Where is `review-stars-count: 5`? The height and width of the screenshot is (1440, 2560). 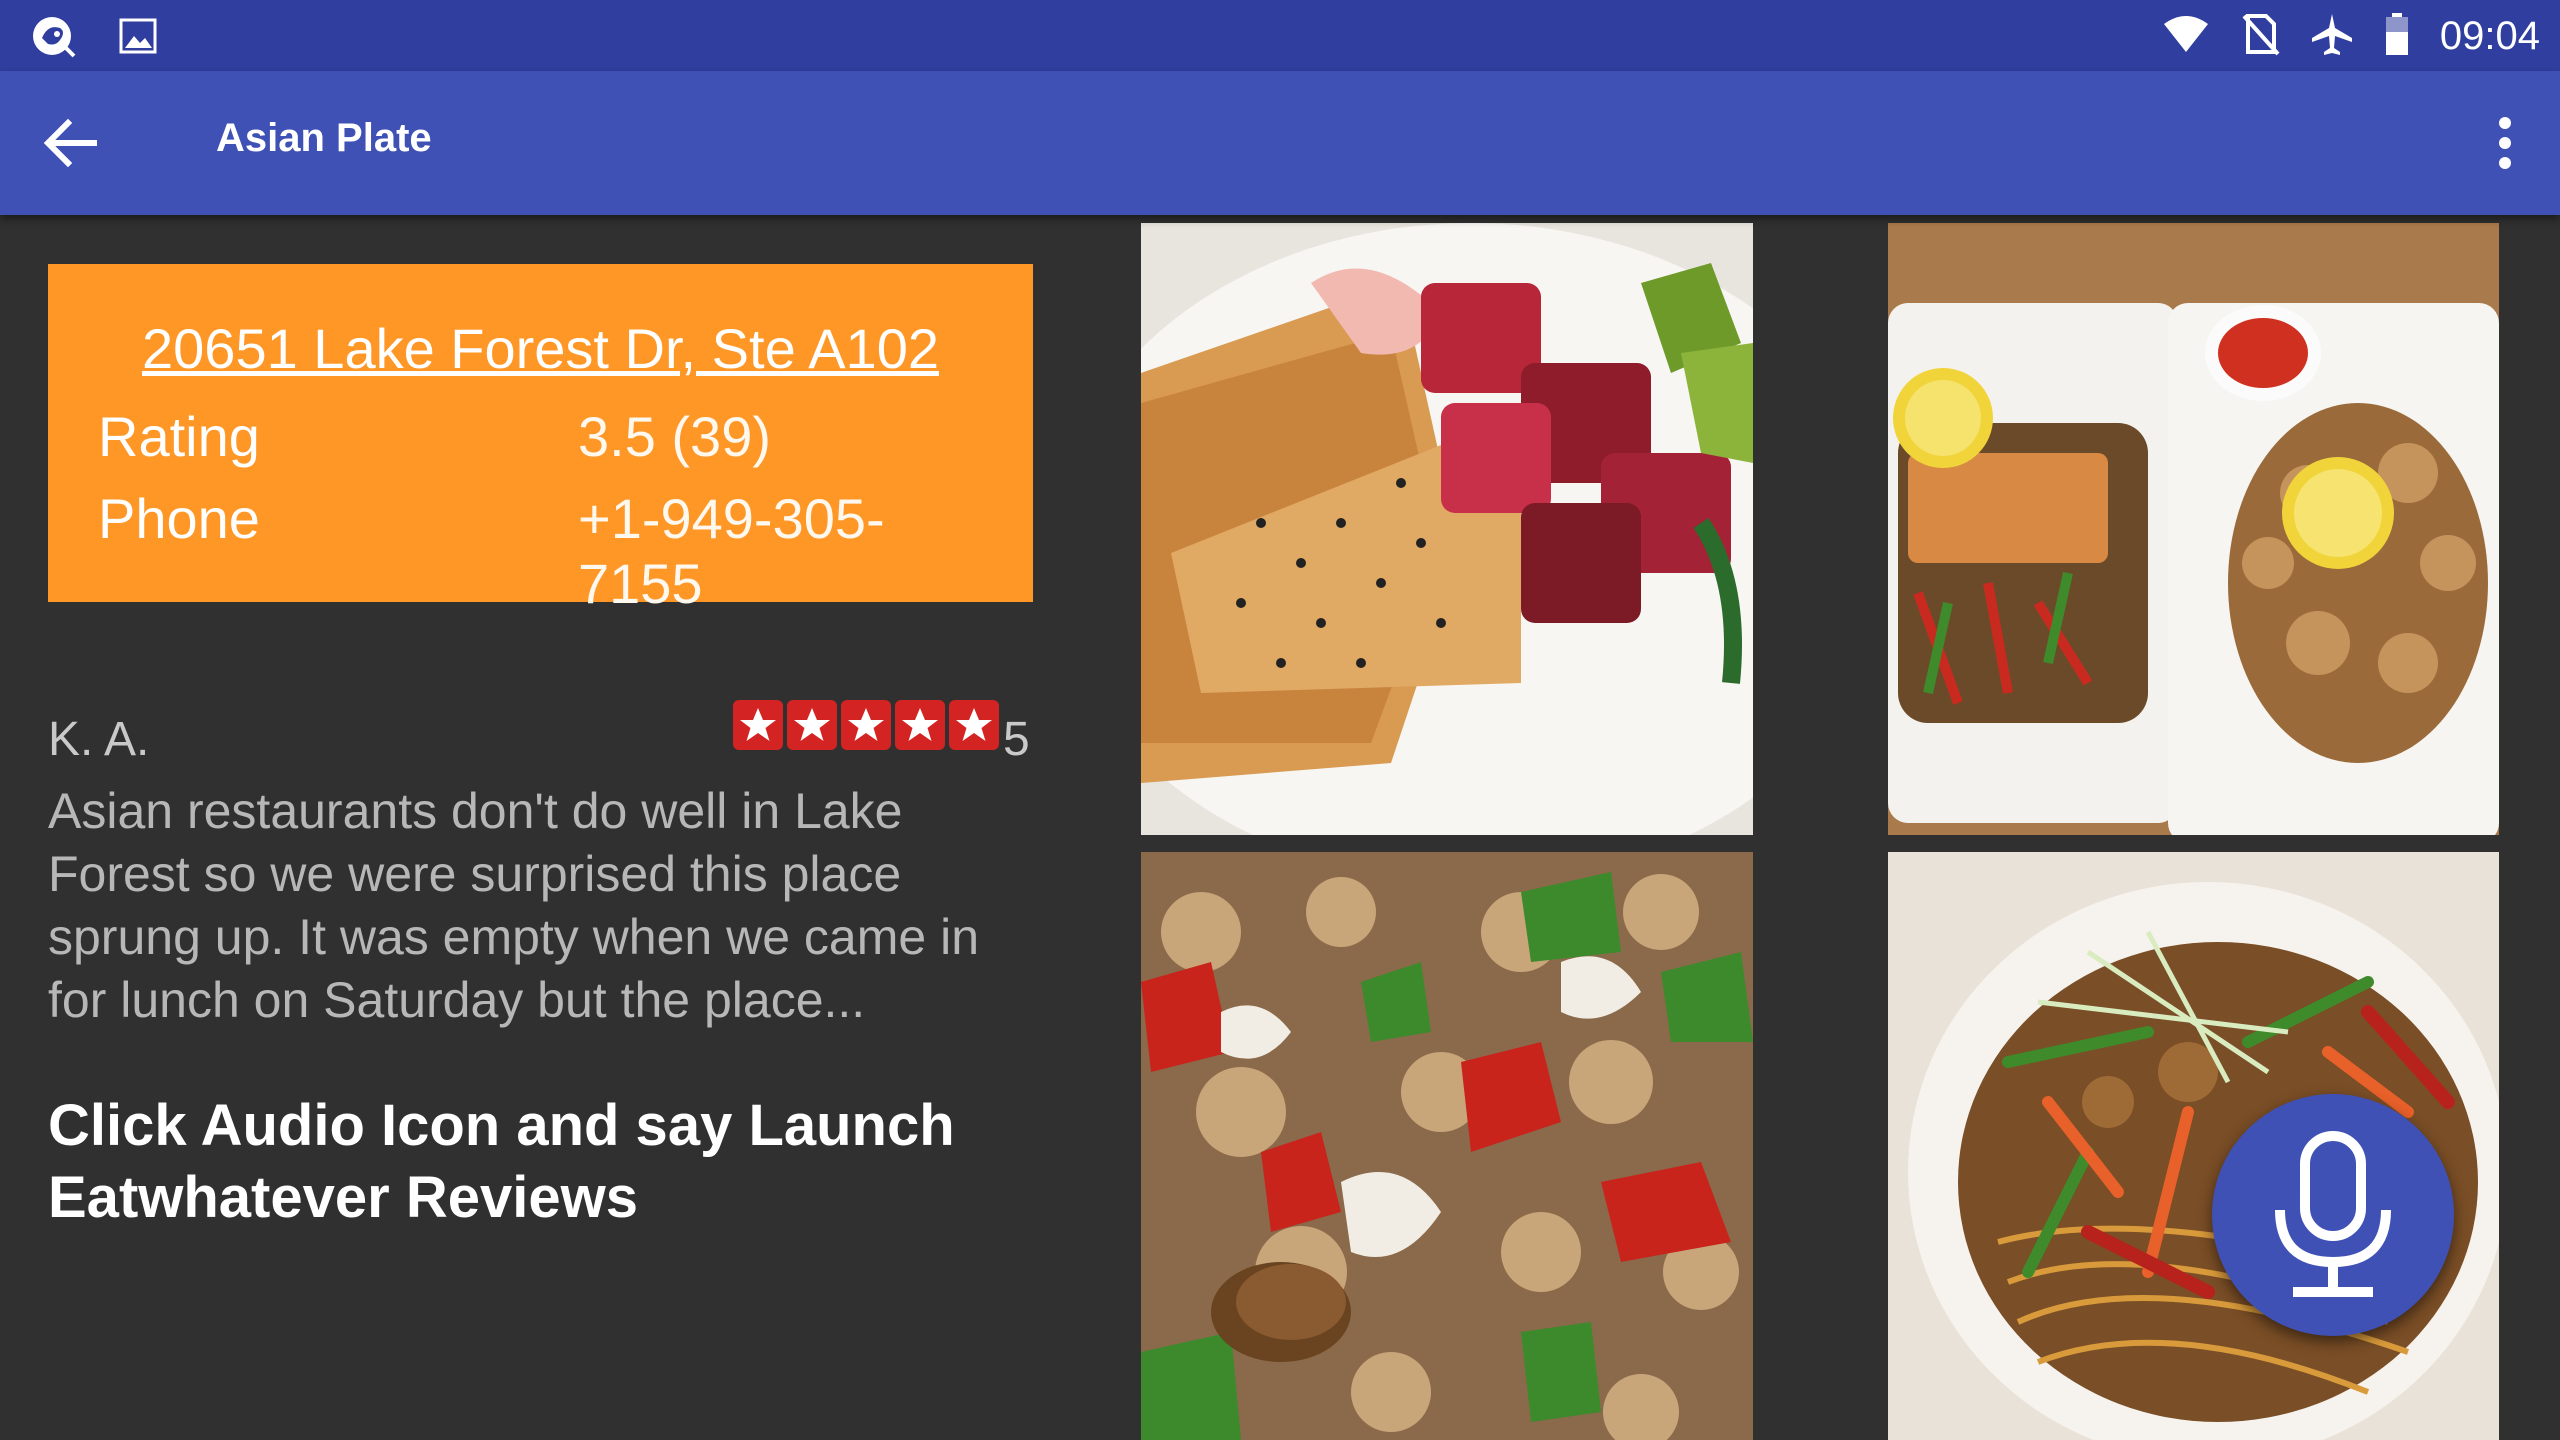 review-stars-count: 5 is located at coordinates (1016, 739).